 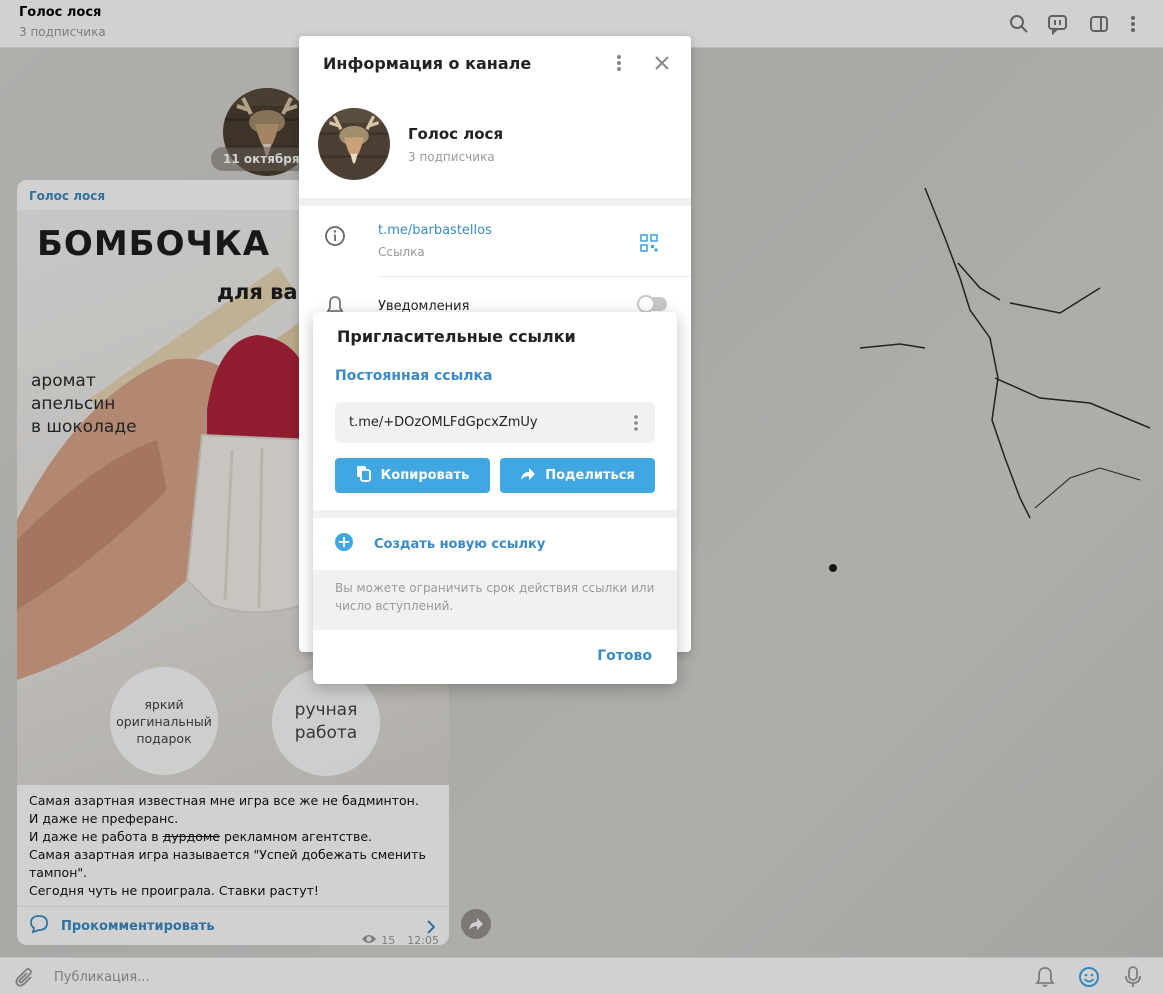 I want to click on notifications-toggle, so click(x=652, y=304).